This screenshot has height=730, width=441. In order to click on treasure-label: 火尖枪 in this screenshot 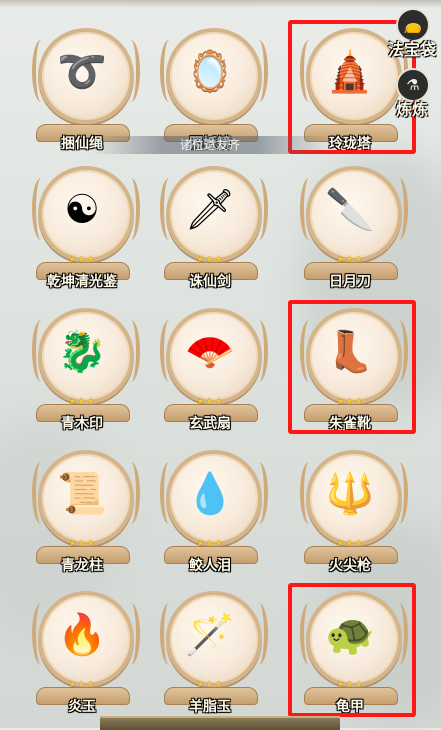, I will do `click(350, 566)`.